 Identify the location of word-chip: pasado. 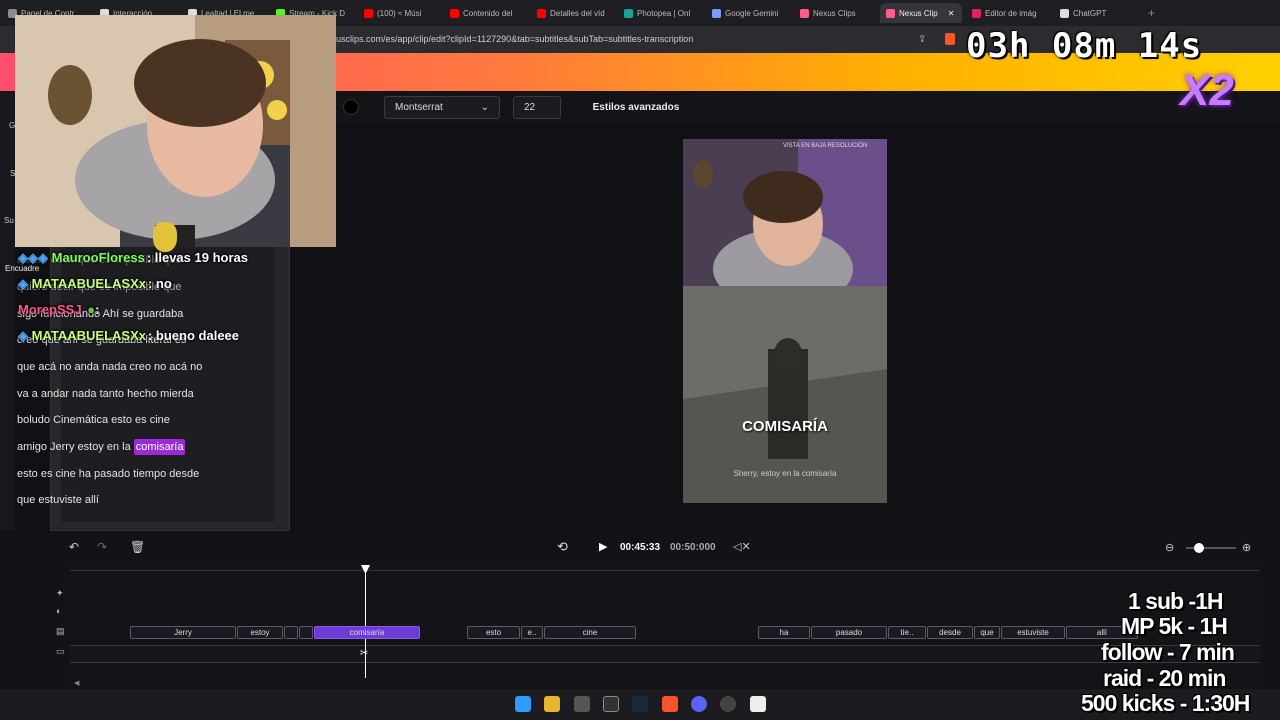
(849, 632).